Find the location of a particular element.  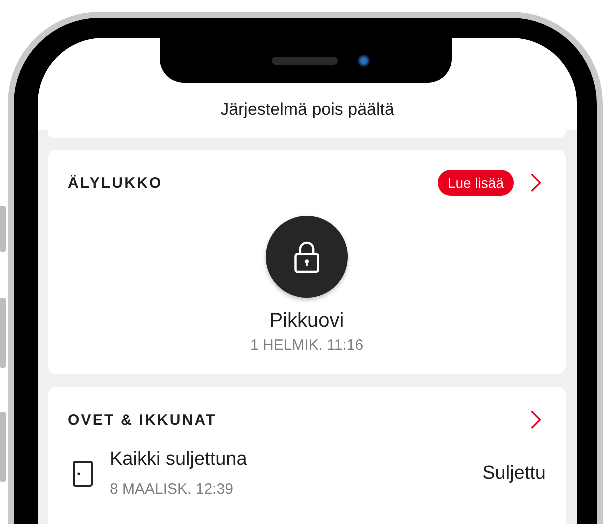

sensor-summary: Kaikki suljettuna is located at coordinates (179, 460).